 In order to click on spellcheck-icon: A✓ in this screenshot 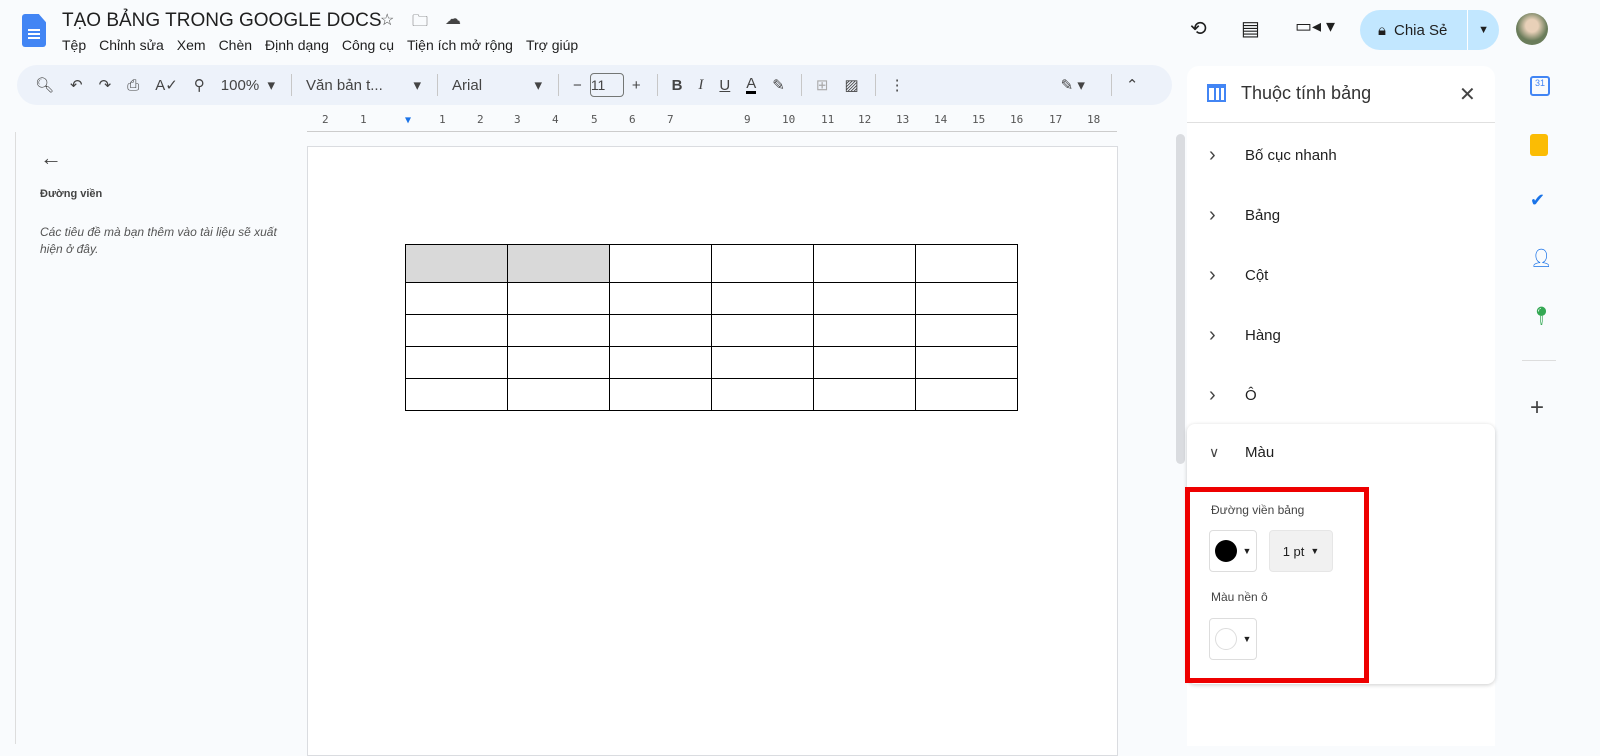, I will do `click(166, 85)`.